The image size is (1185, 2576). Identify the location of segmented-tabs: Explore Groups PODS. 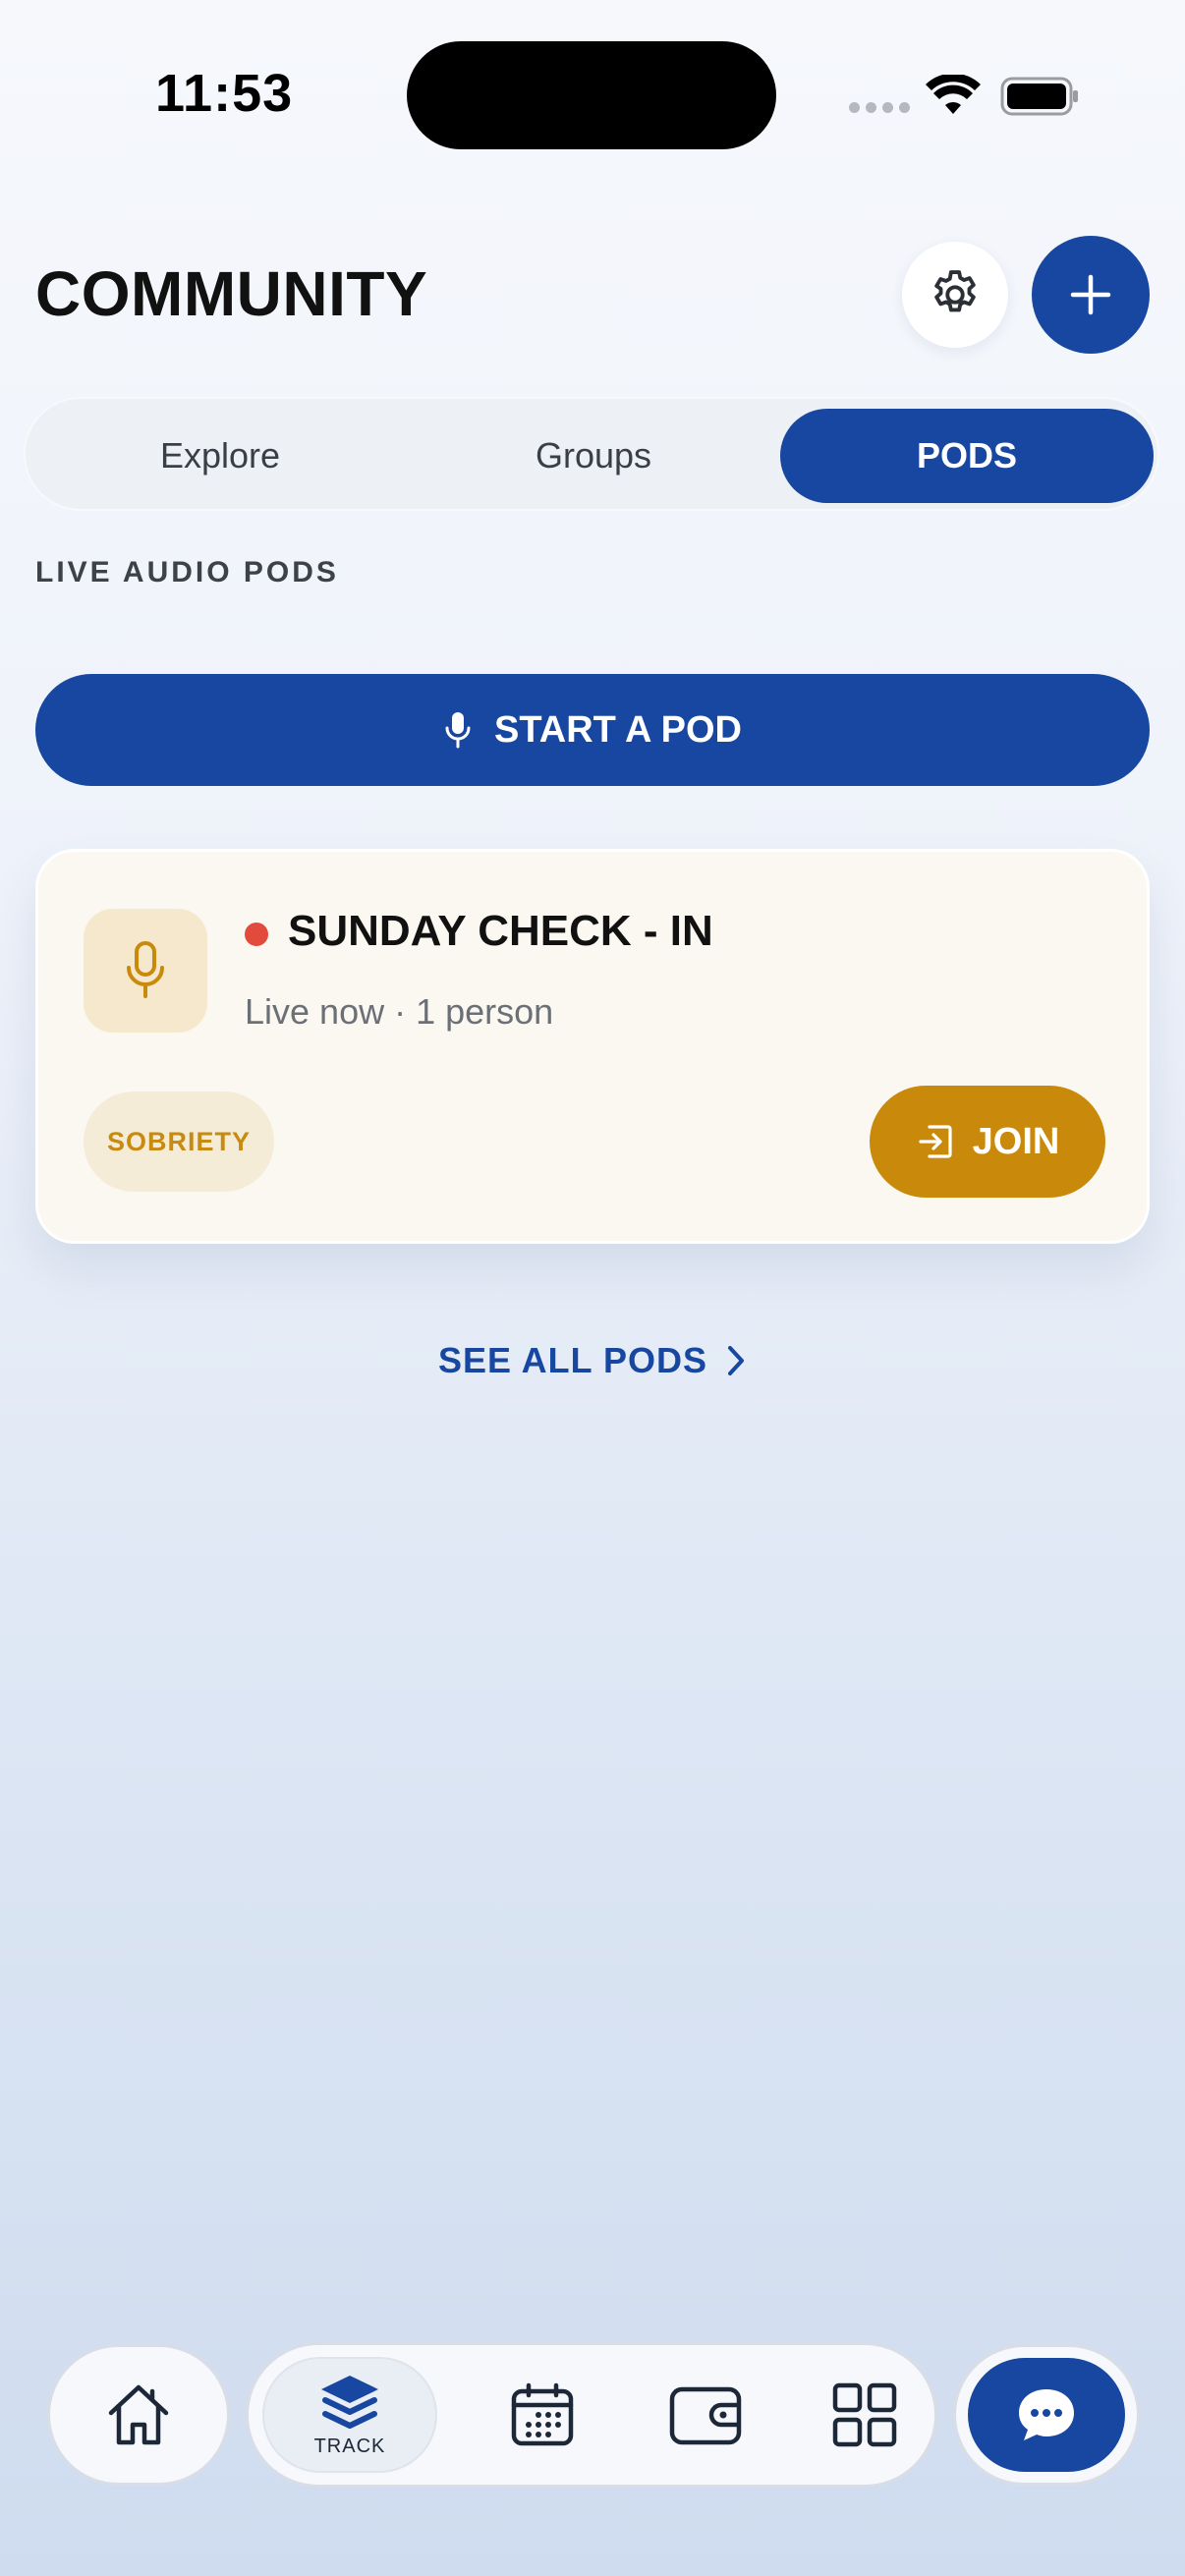
(592, 454).